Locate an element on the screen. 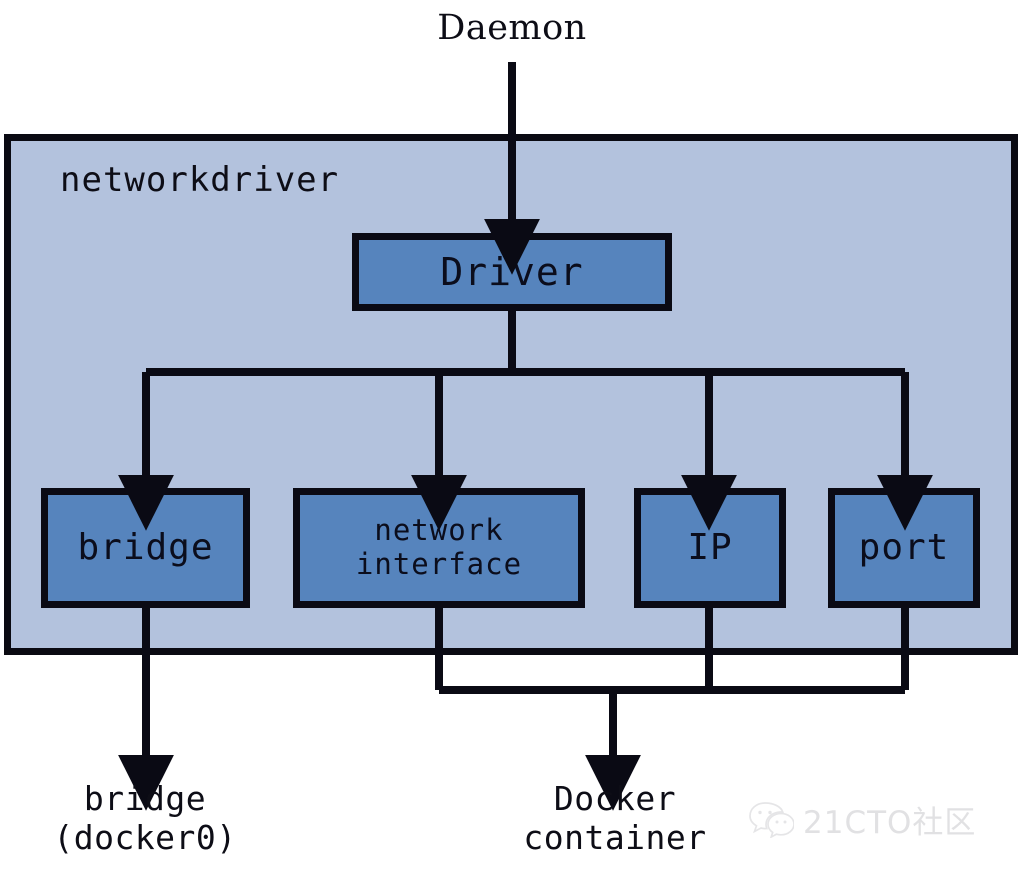 The width and height of the screenshot is (1024, 869). watermark-text: 21CTO社区 is located at coordinates (890, 822).